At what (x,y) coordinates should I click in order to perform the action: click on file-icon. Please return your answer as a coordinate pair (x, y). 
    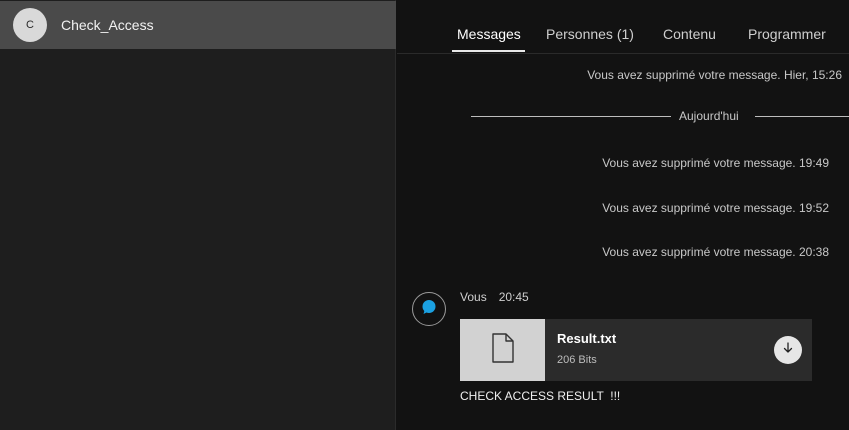
    Looking at the image, I should click on (503, 350).